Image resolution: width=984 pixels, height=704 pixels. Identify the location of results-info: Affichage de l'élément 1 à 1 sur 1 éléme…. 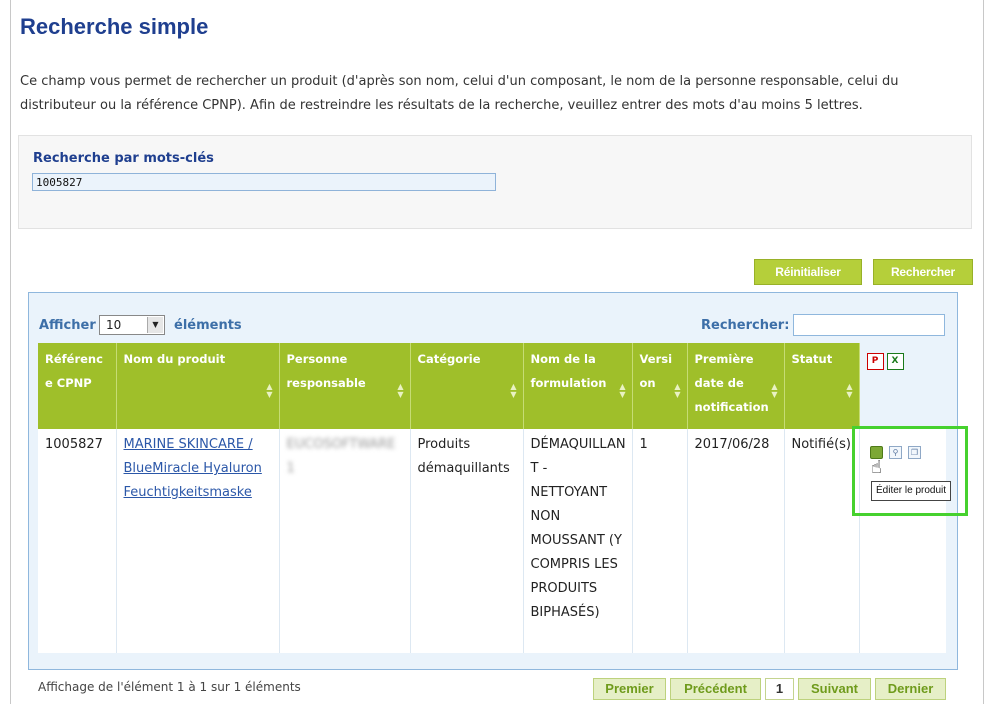
(169, 687).